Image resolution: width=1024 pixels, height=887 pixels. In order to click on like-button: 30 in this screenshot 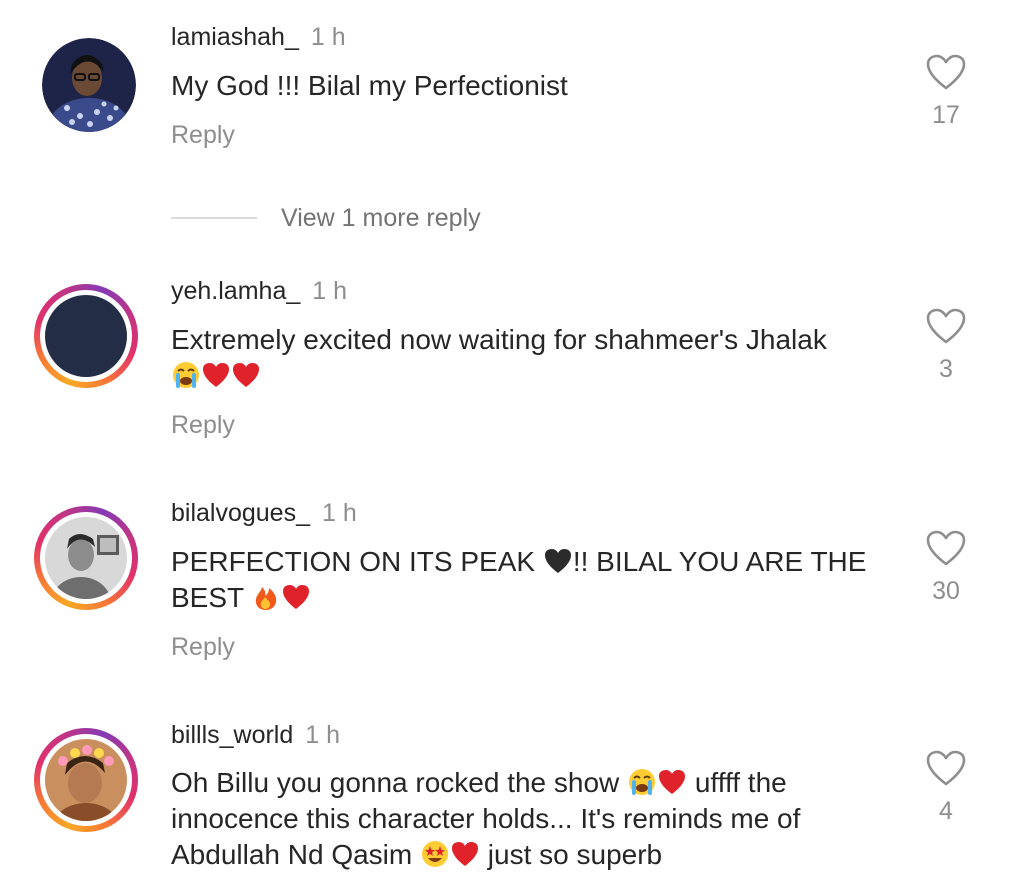, I will do `click(946, 568)`.